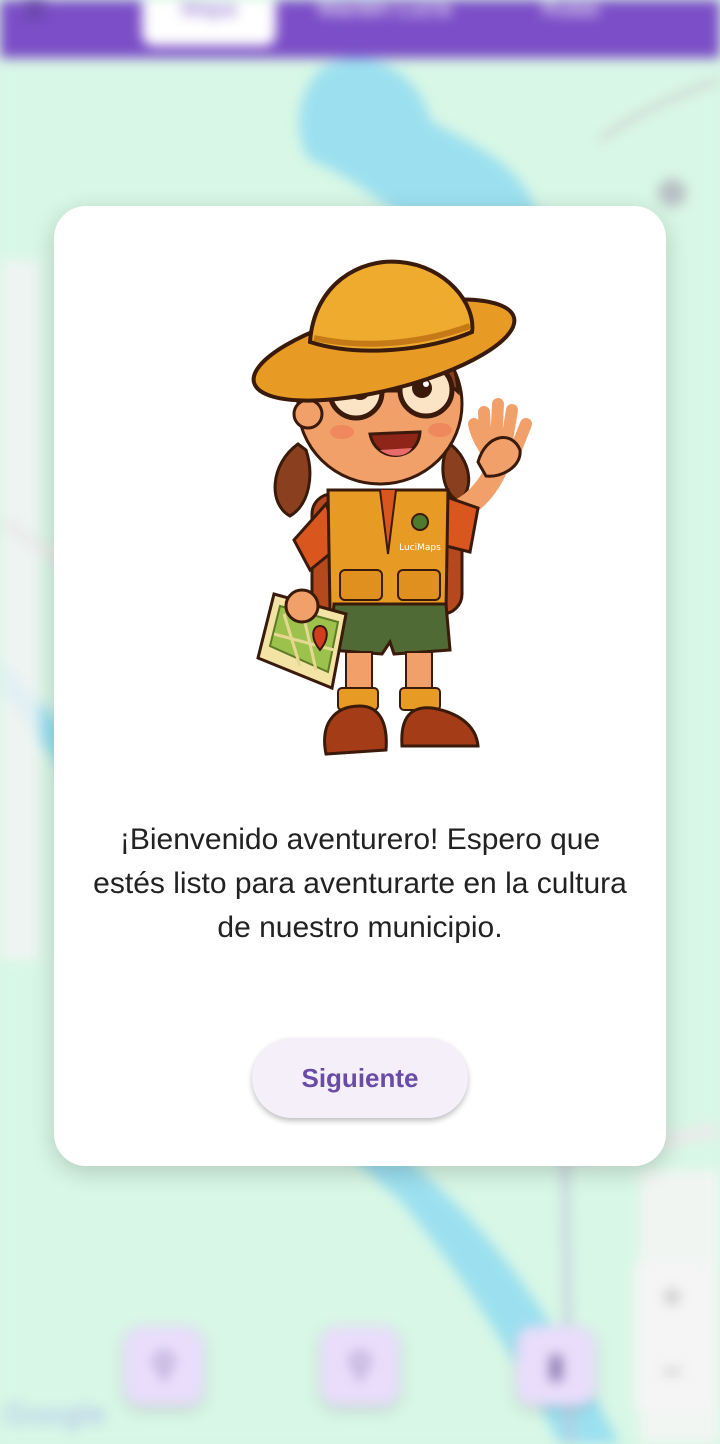 Image resolution: width=720 pixels, height=1444 pixels. Describe the element at coordinates (360, 1078) in the screenshot. I see `next-button: Siguiente` at that location.